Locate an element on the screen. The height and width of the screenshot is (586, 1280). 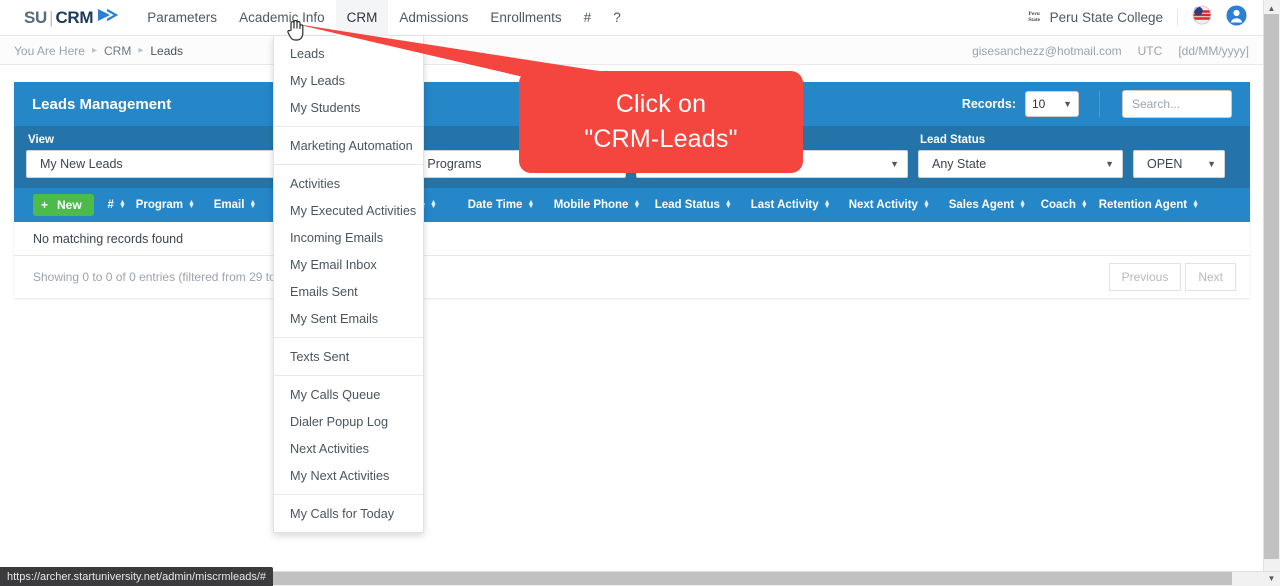
records-per-page-select: 10 ▼ is located at coordinates (1052, 104).